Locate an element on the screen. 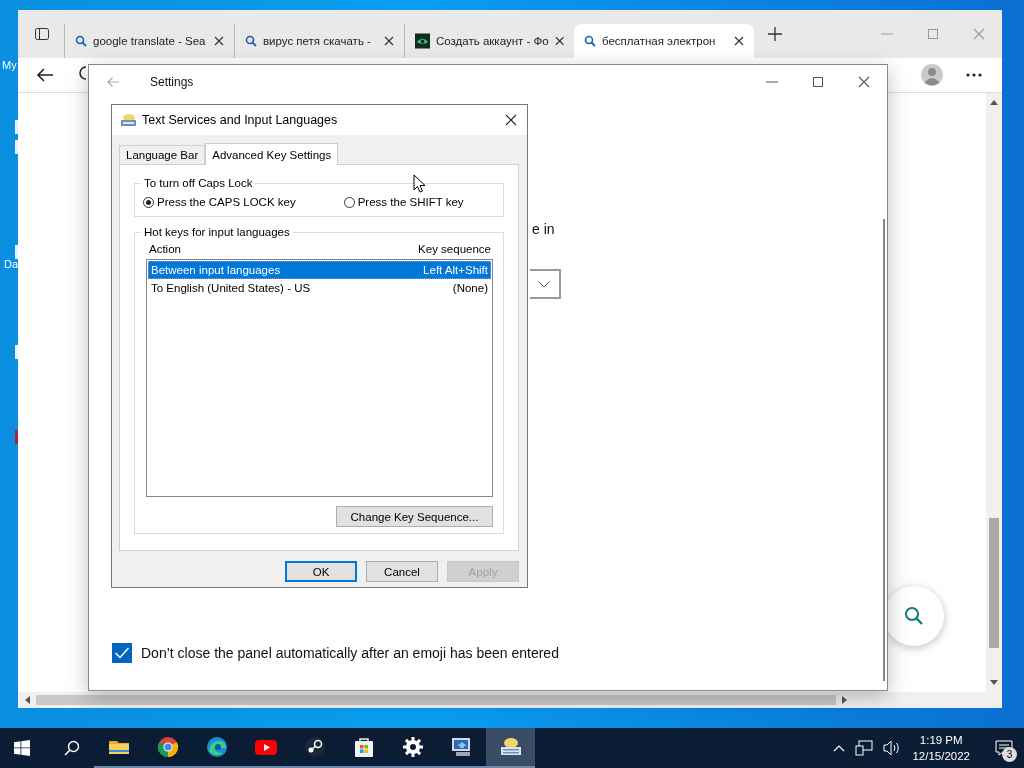 The height and width of the screenshot is (768, 1024). refresh-icon is located at coordinates (82, 73).